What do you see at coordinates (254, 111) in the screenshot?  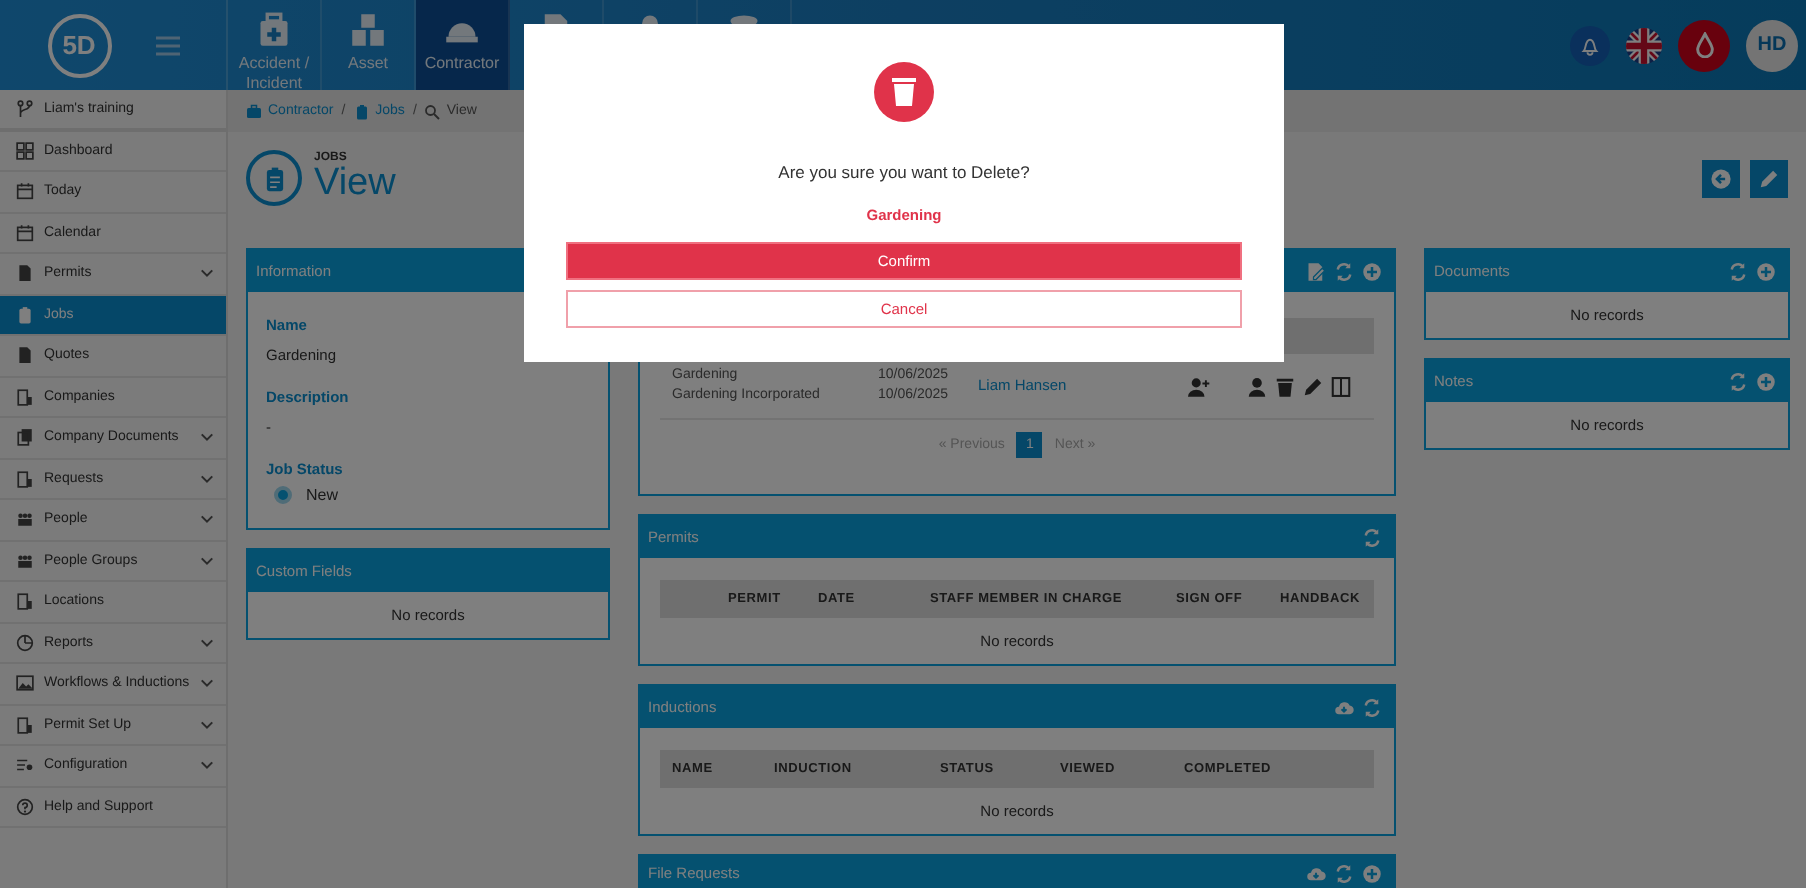 I see `briefcase-icon` at bounding box center [254, 111].